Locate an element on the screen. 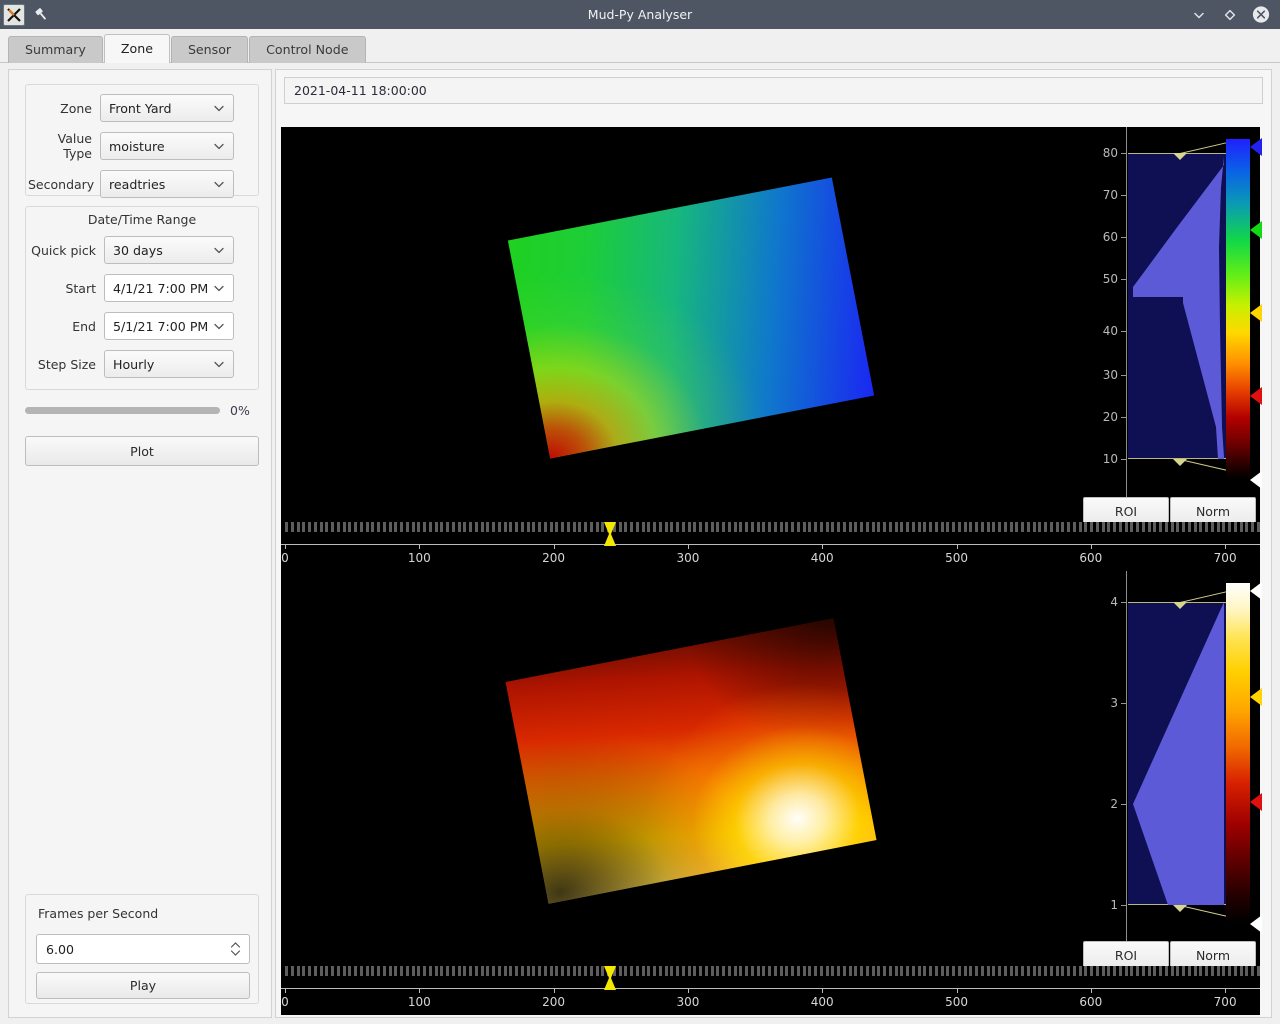 This screenshot has height=1024, width=1280. timestamp-field: 2021-04-11 18:00:00 is located at coordinates (773, 90).